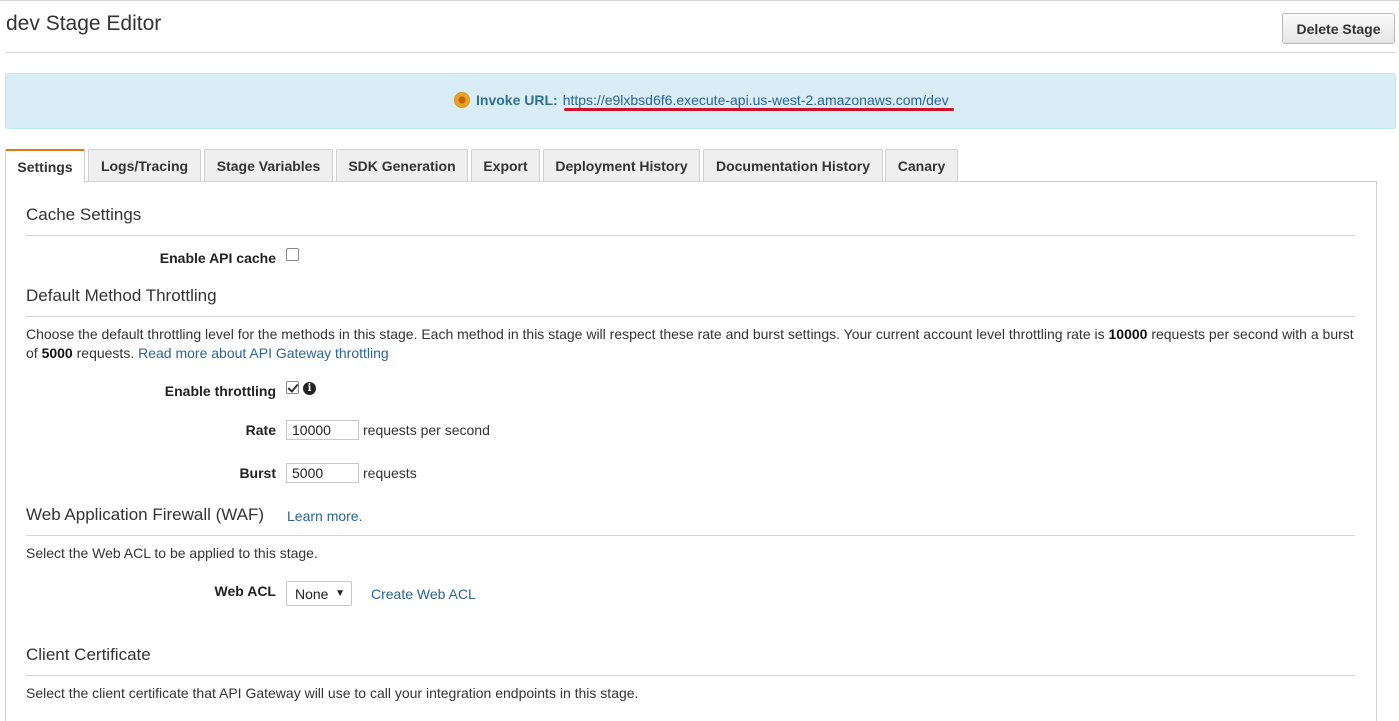 The height and width of the screenshot is (721, 1399). Describe the element at coordinates (292, 387) in the screenshot. I see `enable-throttling-checkbox` at that location.